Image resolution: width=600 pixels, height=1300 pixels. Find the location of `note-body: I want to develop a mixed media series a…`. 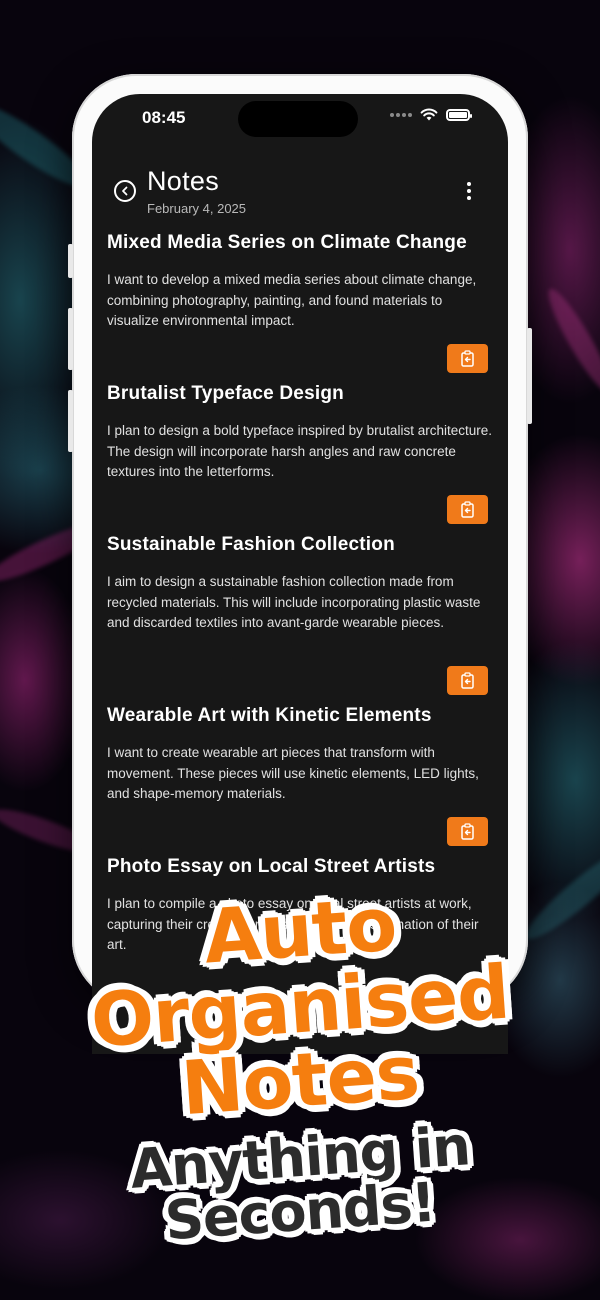

note-body: I want to develop a mixed media series a… is located at coordinates (292, 300).